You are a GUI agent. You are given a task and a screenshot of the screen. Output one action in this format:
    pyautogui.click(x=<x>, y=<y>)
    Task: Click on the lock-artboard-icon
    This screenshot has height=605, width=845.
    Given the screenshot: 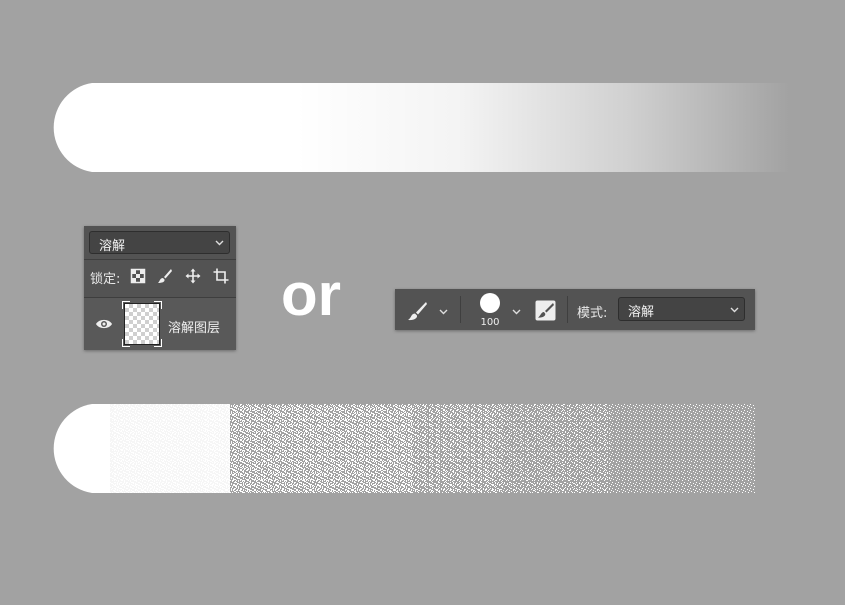 What is the action you would take?
    pyautogui.click(x=221, y=276)
    